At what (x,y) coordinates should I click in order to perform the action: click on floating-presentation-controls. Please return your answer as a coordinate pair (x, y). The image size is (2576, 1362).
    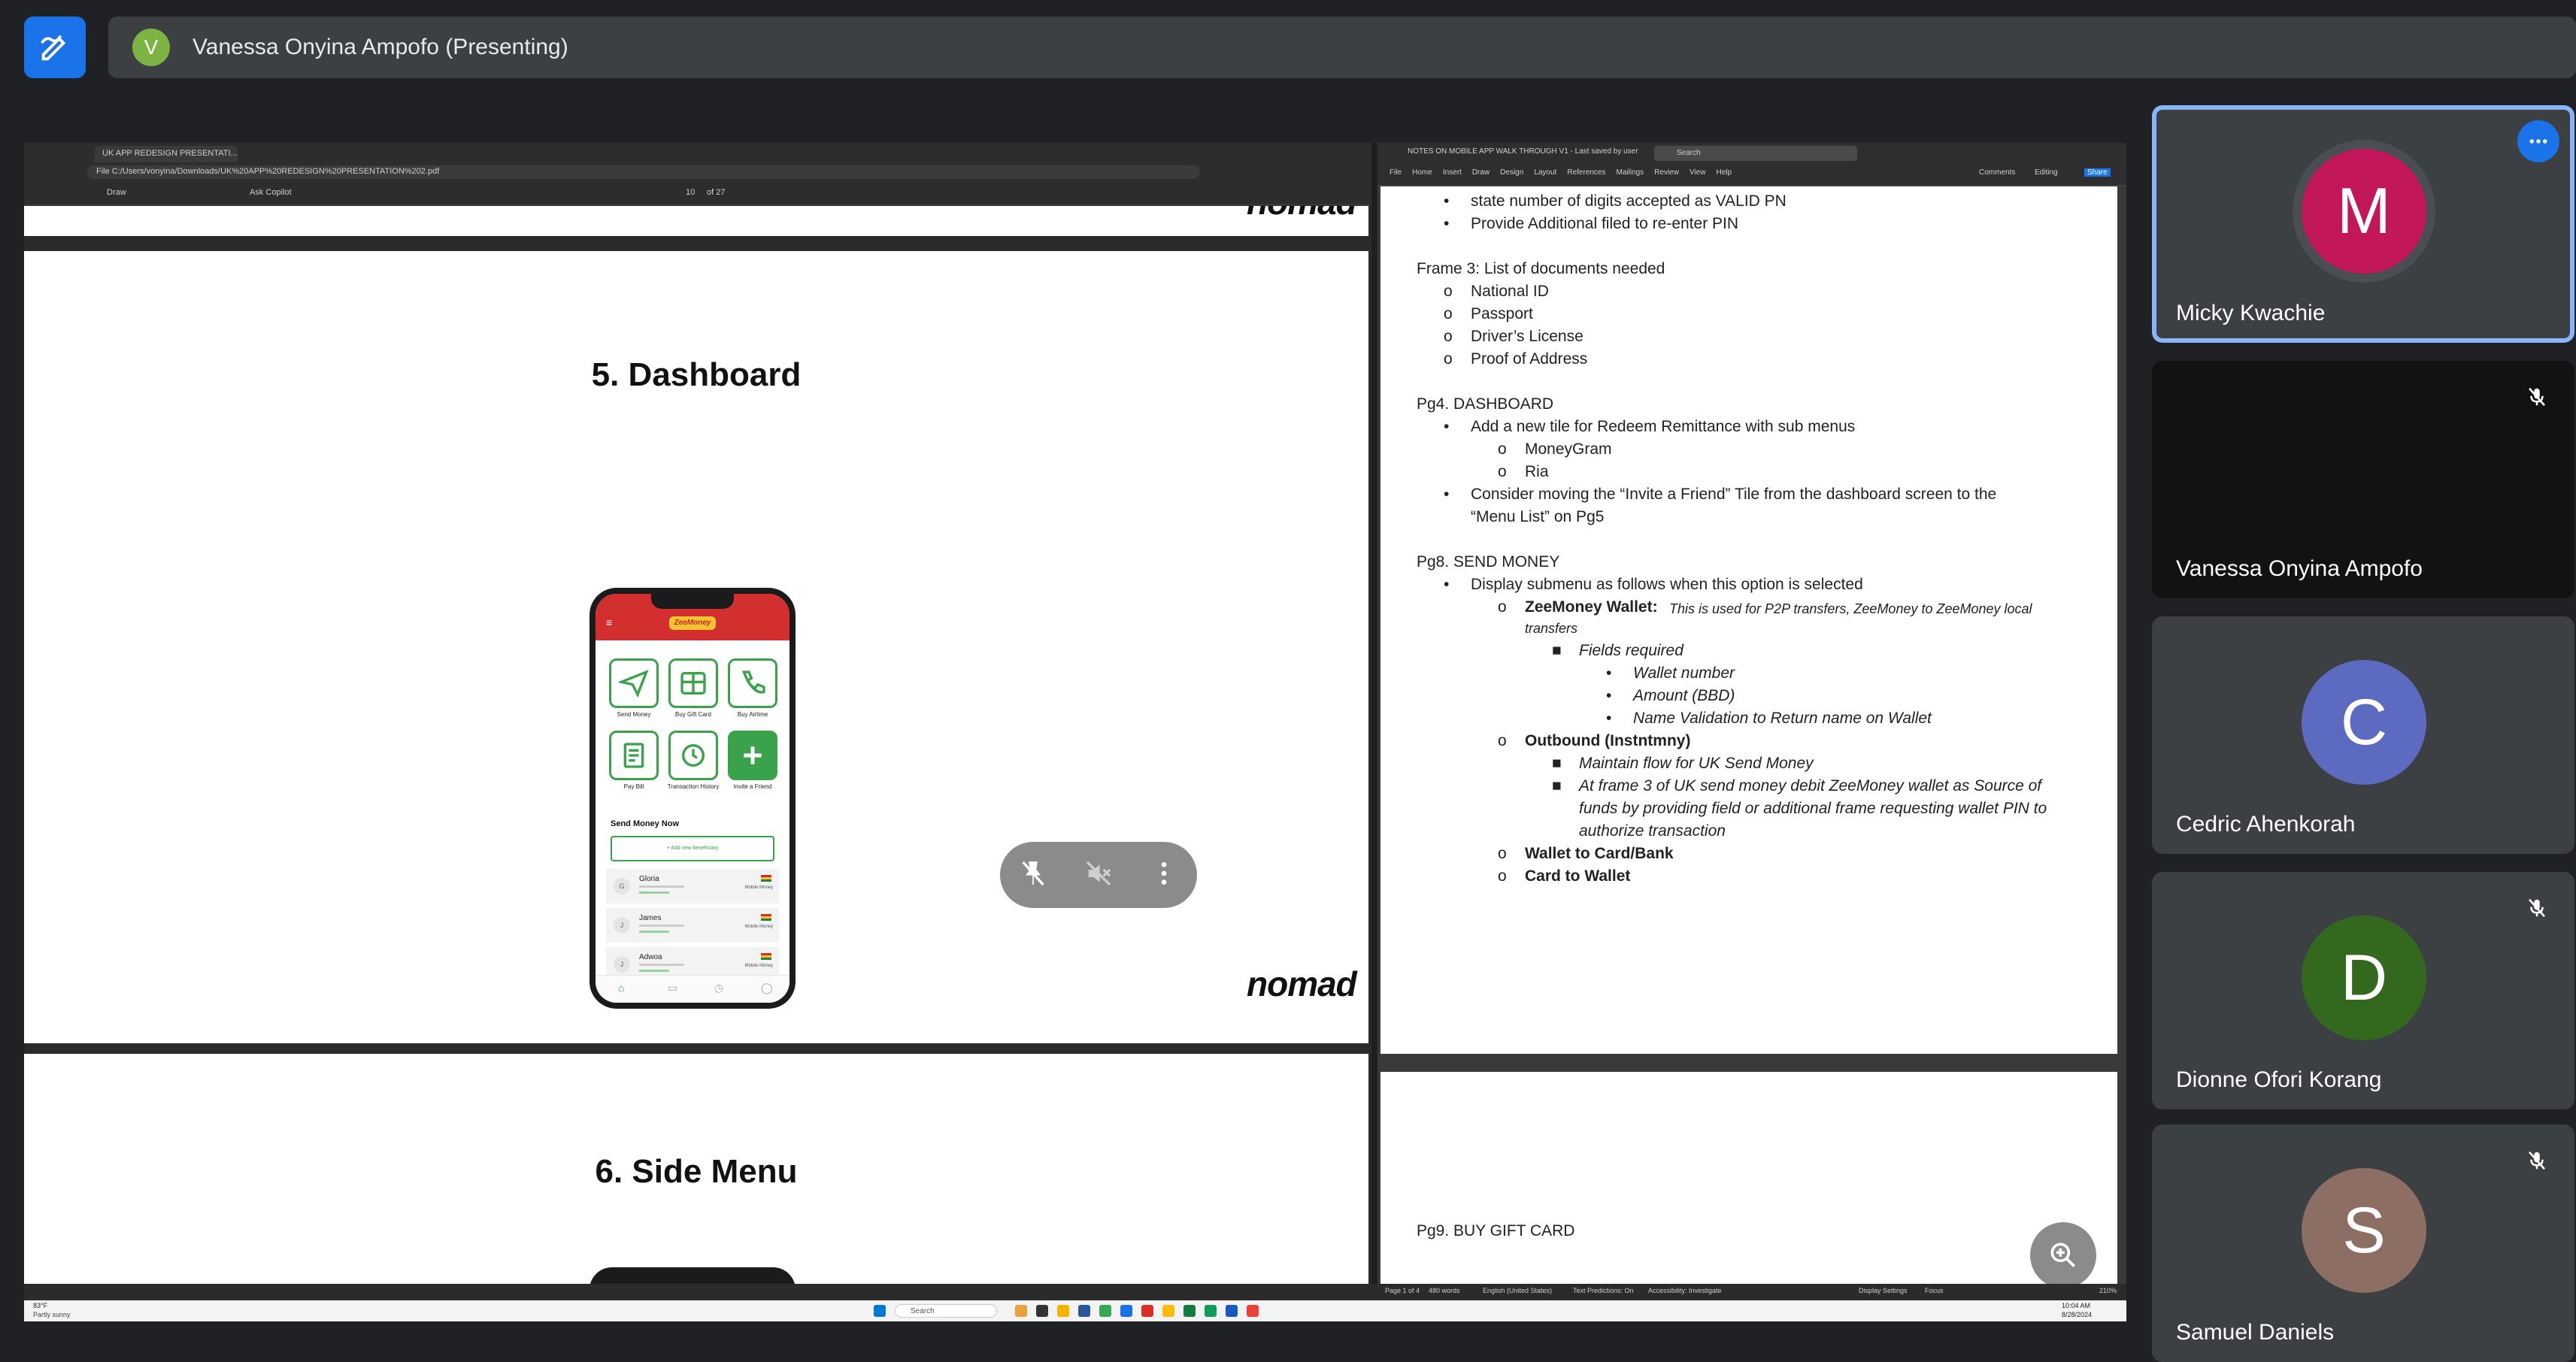
    Looking at the image, I should click on (1098, 875).